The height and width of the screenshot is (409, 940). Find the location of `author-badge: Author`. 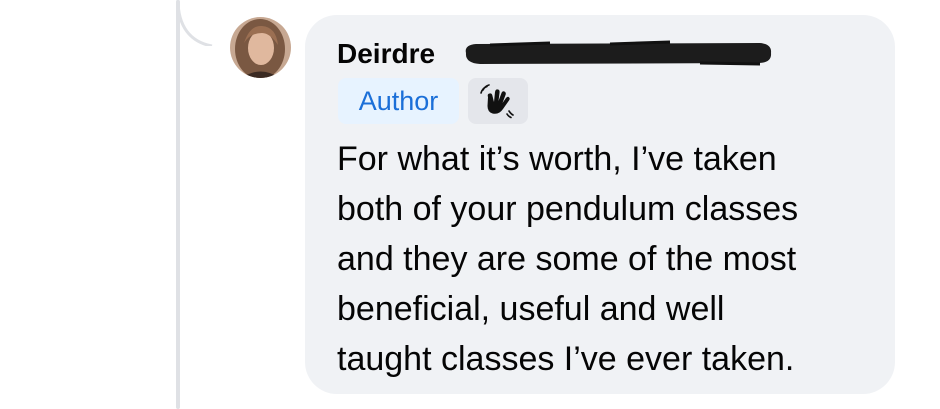

author-badge: Author is located at coordinates (398, 101).